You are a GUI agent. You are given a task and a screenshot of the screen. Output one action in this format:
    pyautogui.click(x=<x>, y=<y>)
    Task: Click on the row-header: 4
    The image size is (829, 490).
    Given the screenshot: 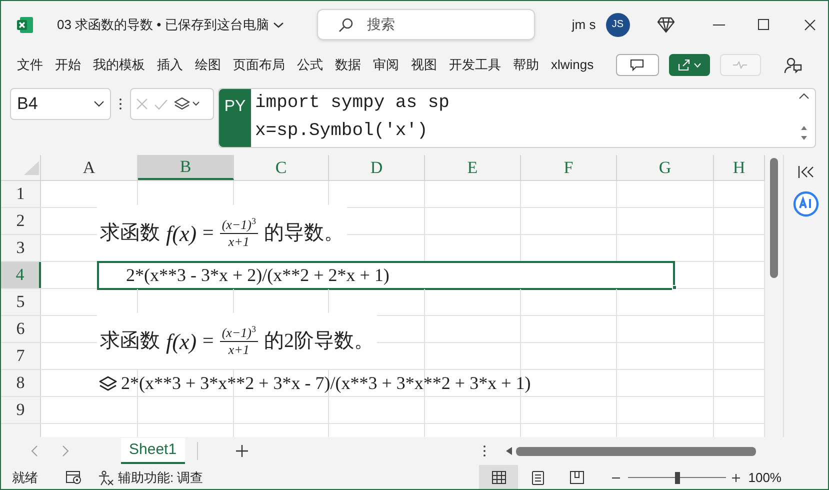 What is the action you would take?
    pyautogui.click(x=21, y=275)
    